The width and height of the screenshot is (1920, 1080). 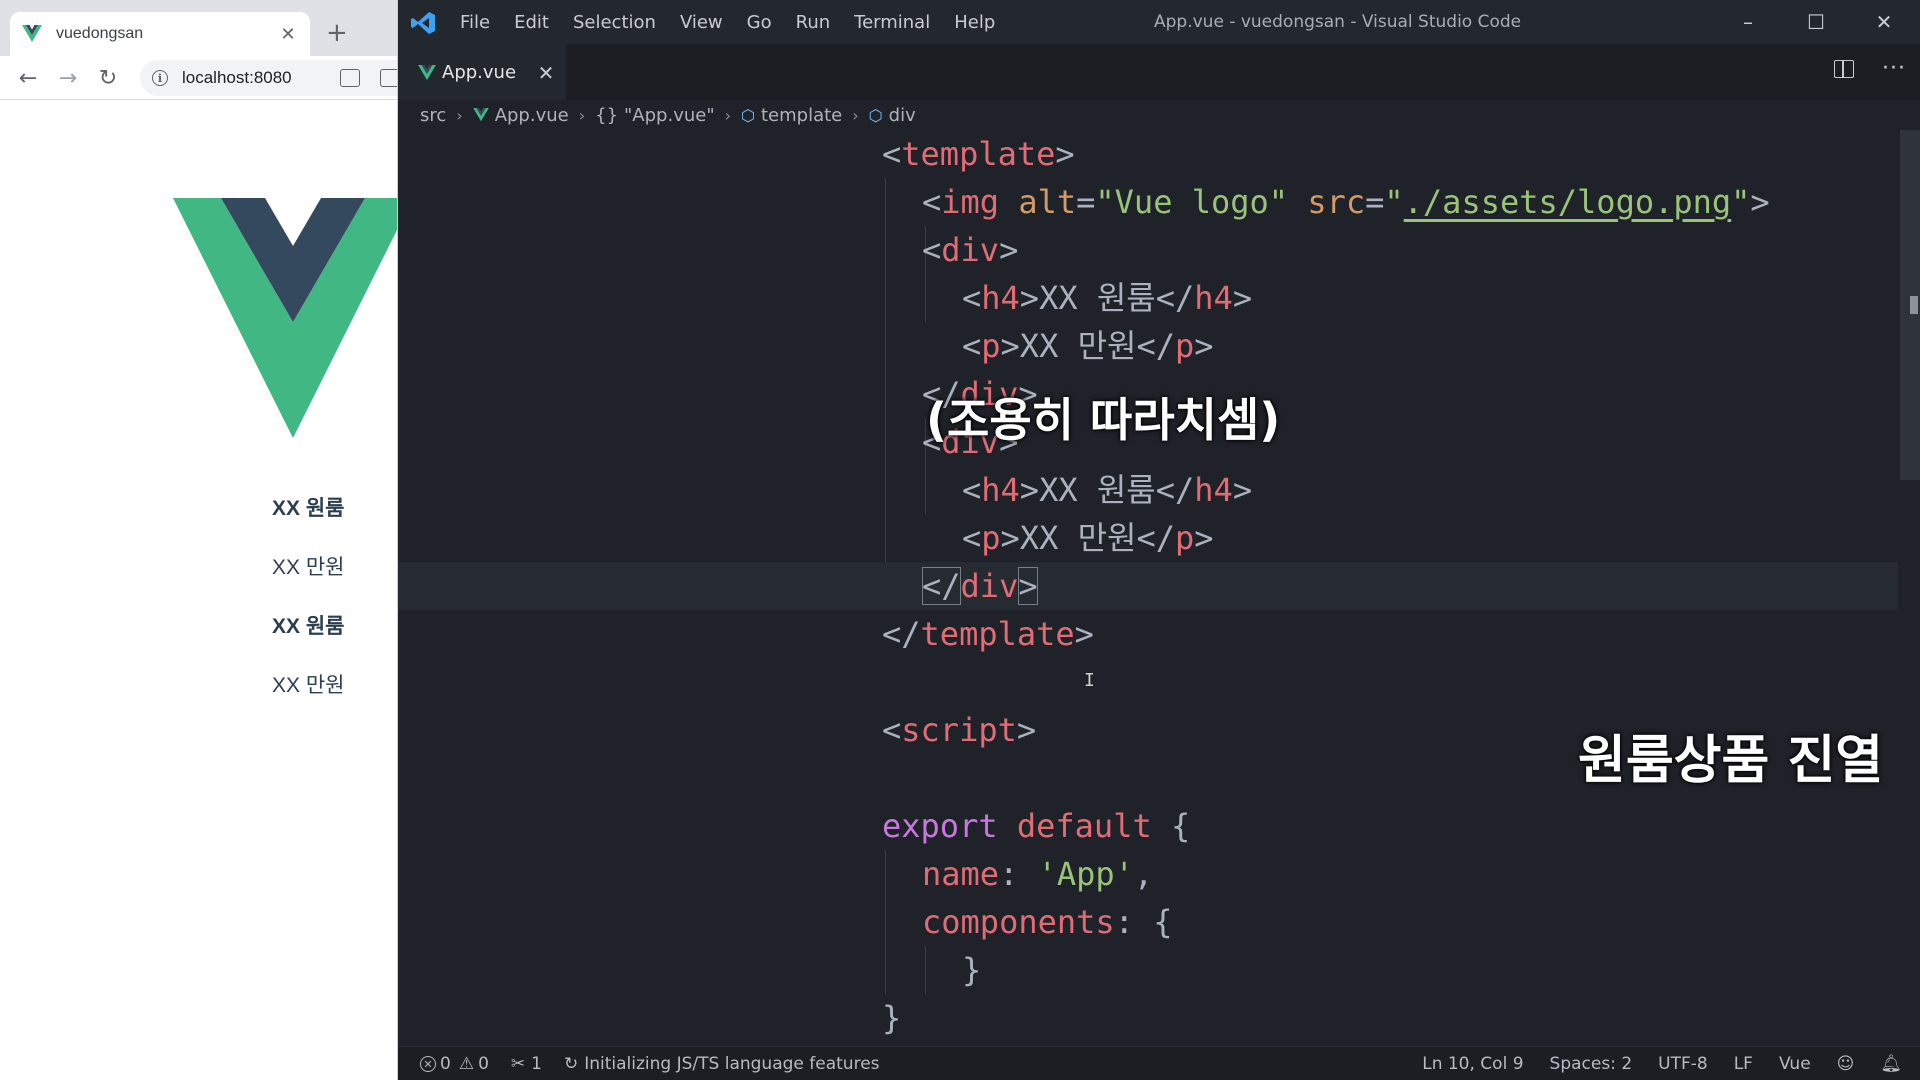 I want to click on translate-icon, so click(x=388, y=78).